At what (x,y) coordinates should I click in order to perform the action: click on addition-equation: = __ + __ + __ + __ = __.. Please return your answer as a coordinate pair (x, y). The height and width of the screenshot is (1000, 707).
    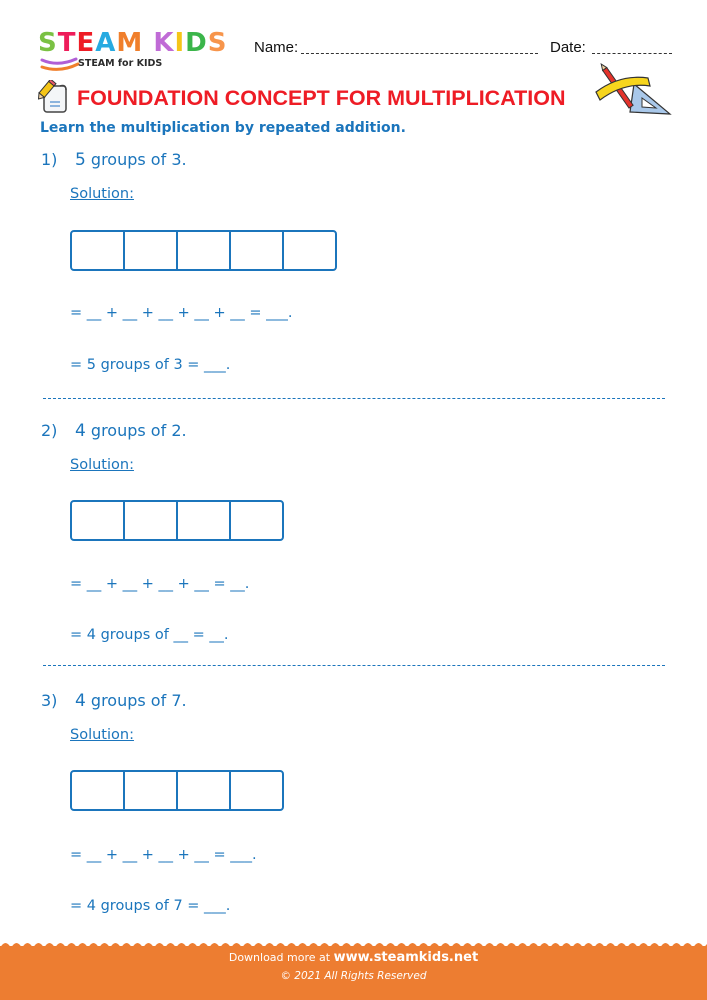
    Looking at the image, I should click on (159, 584).